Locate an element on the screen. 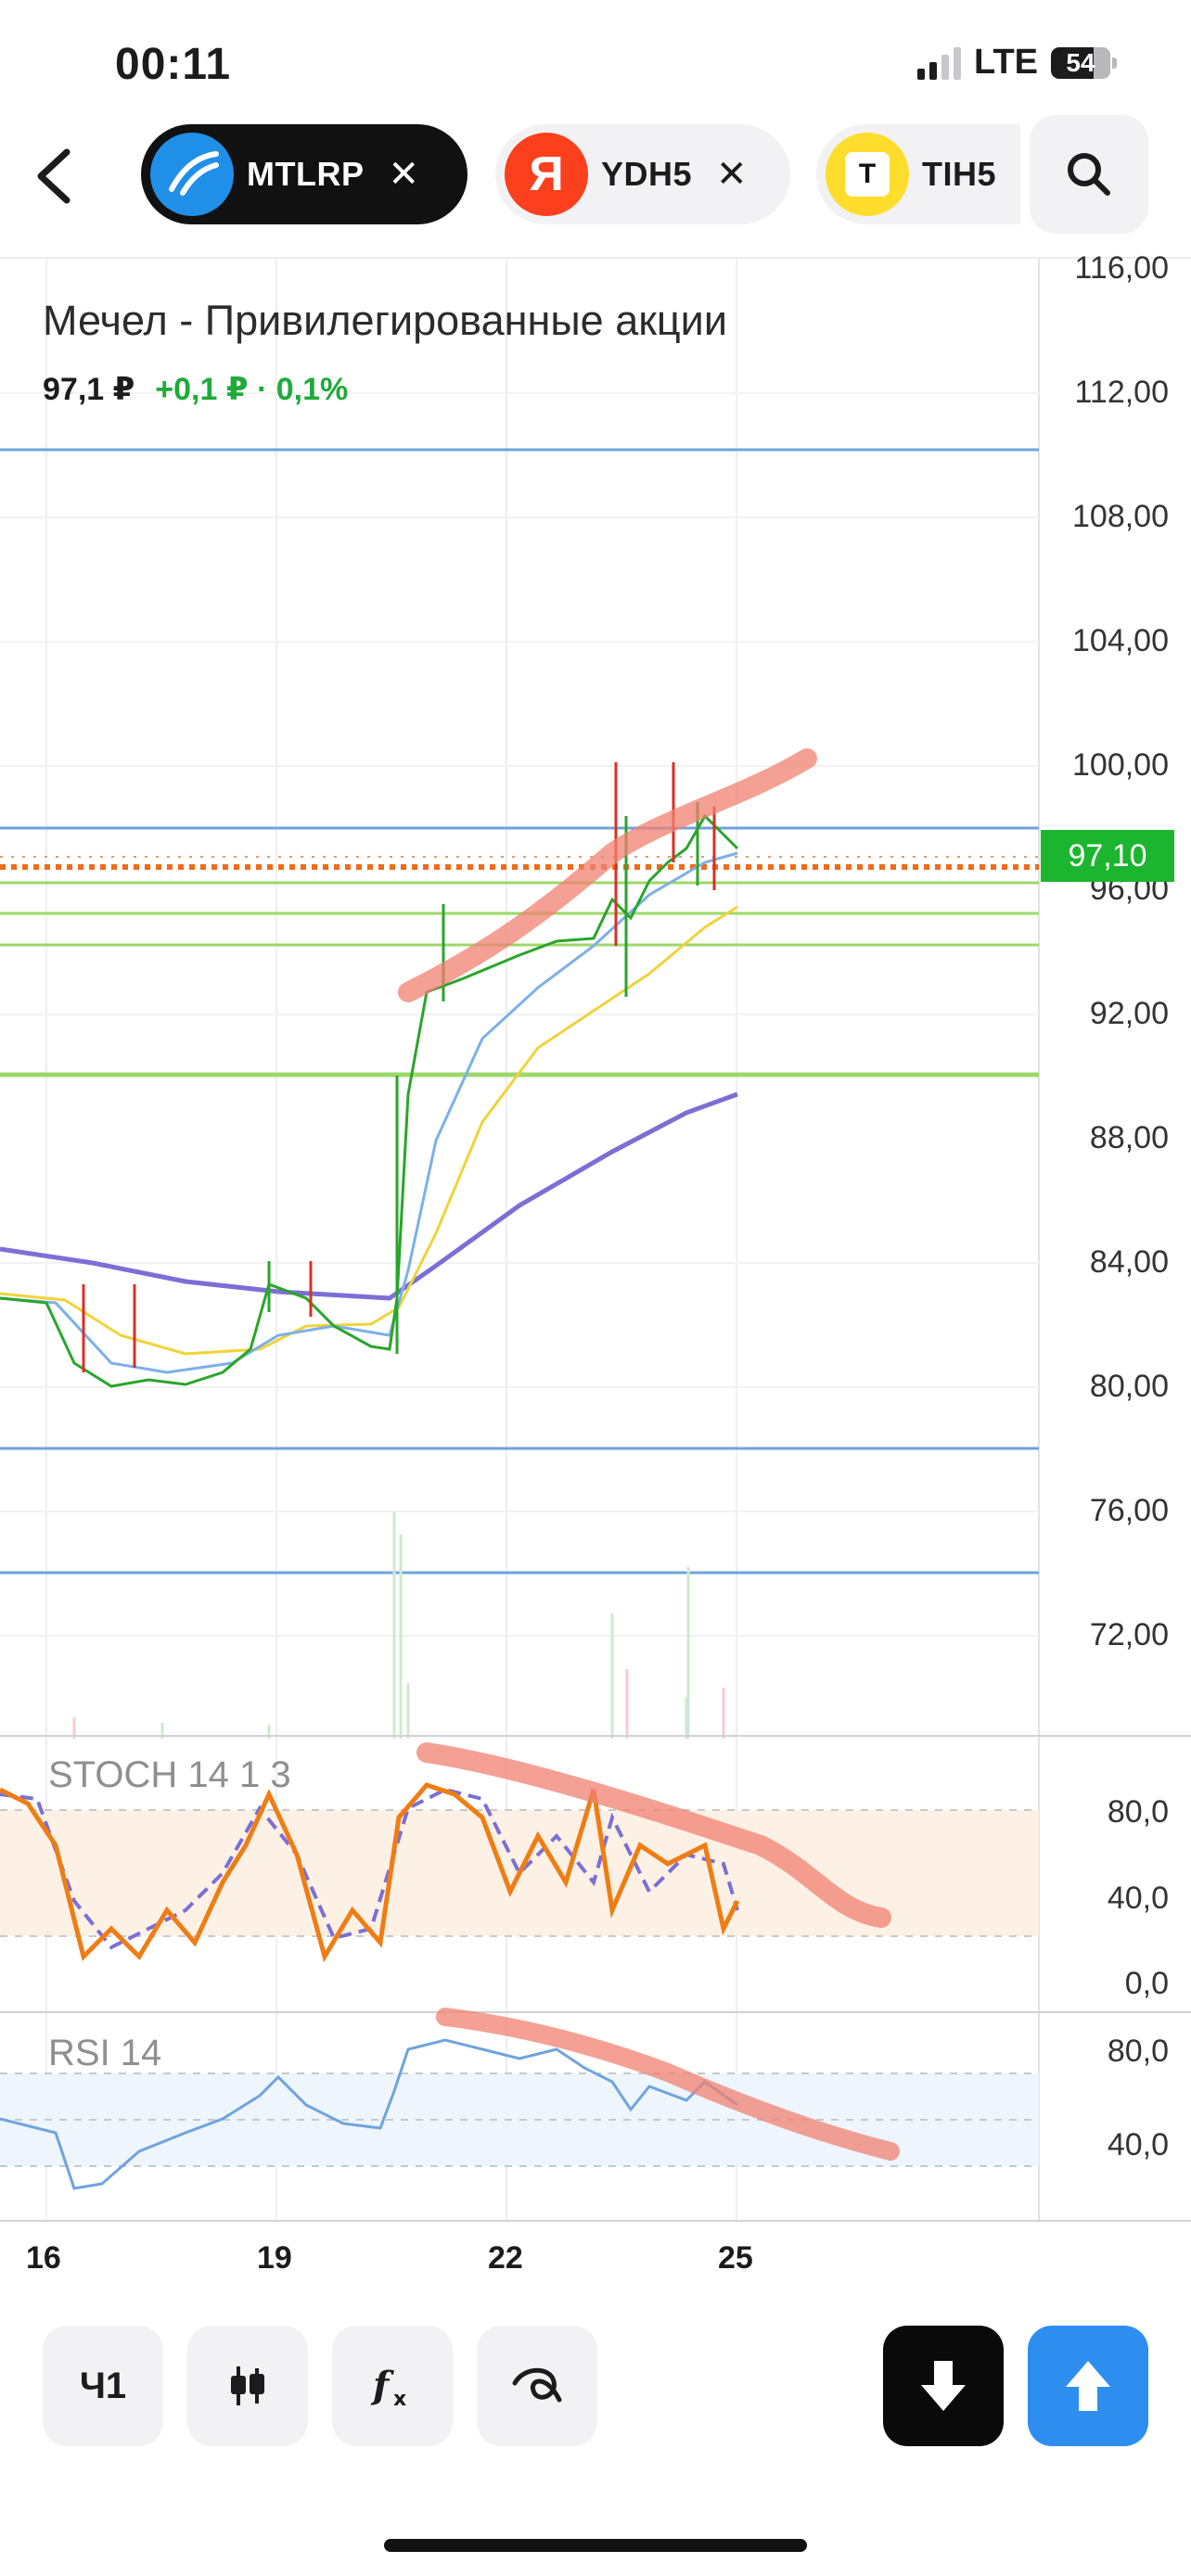 The height and width of the screenshot is (2576, 1191). tab-mtlrp: MTLRP ✕ is located at coordinates (304, 174).